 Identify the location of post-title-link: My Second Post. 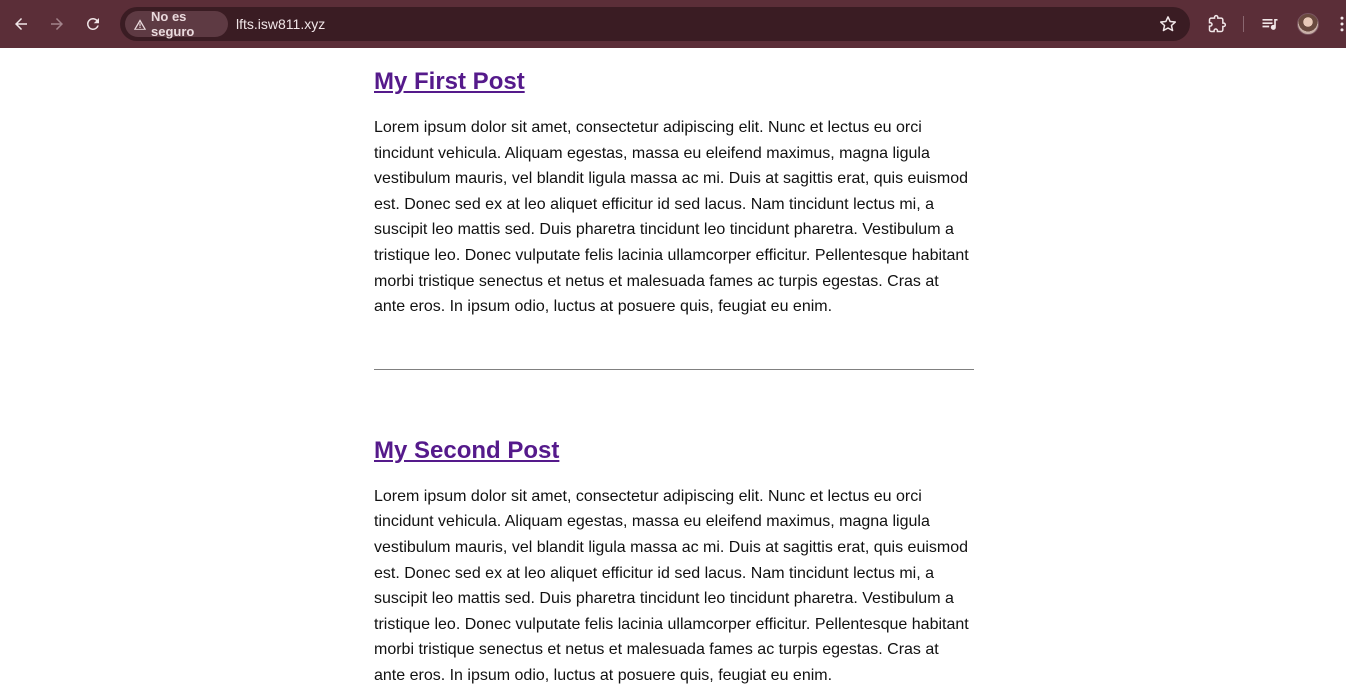
(466, 450).